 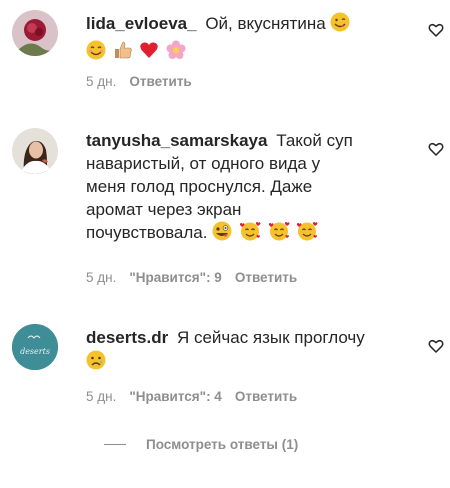 What do you see at coordinates (115, 444) in the screenshot?
I see `replies-divider` at bounding box center [115, 444].